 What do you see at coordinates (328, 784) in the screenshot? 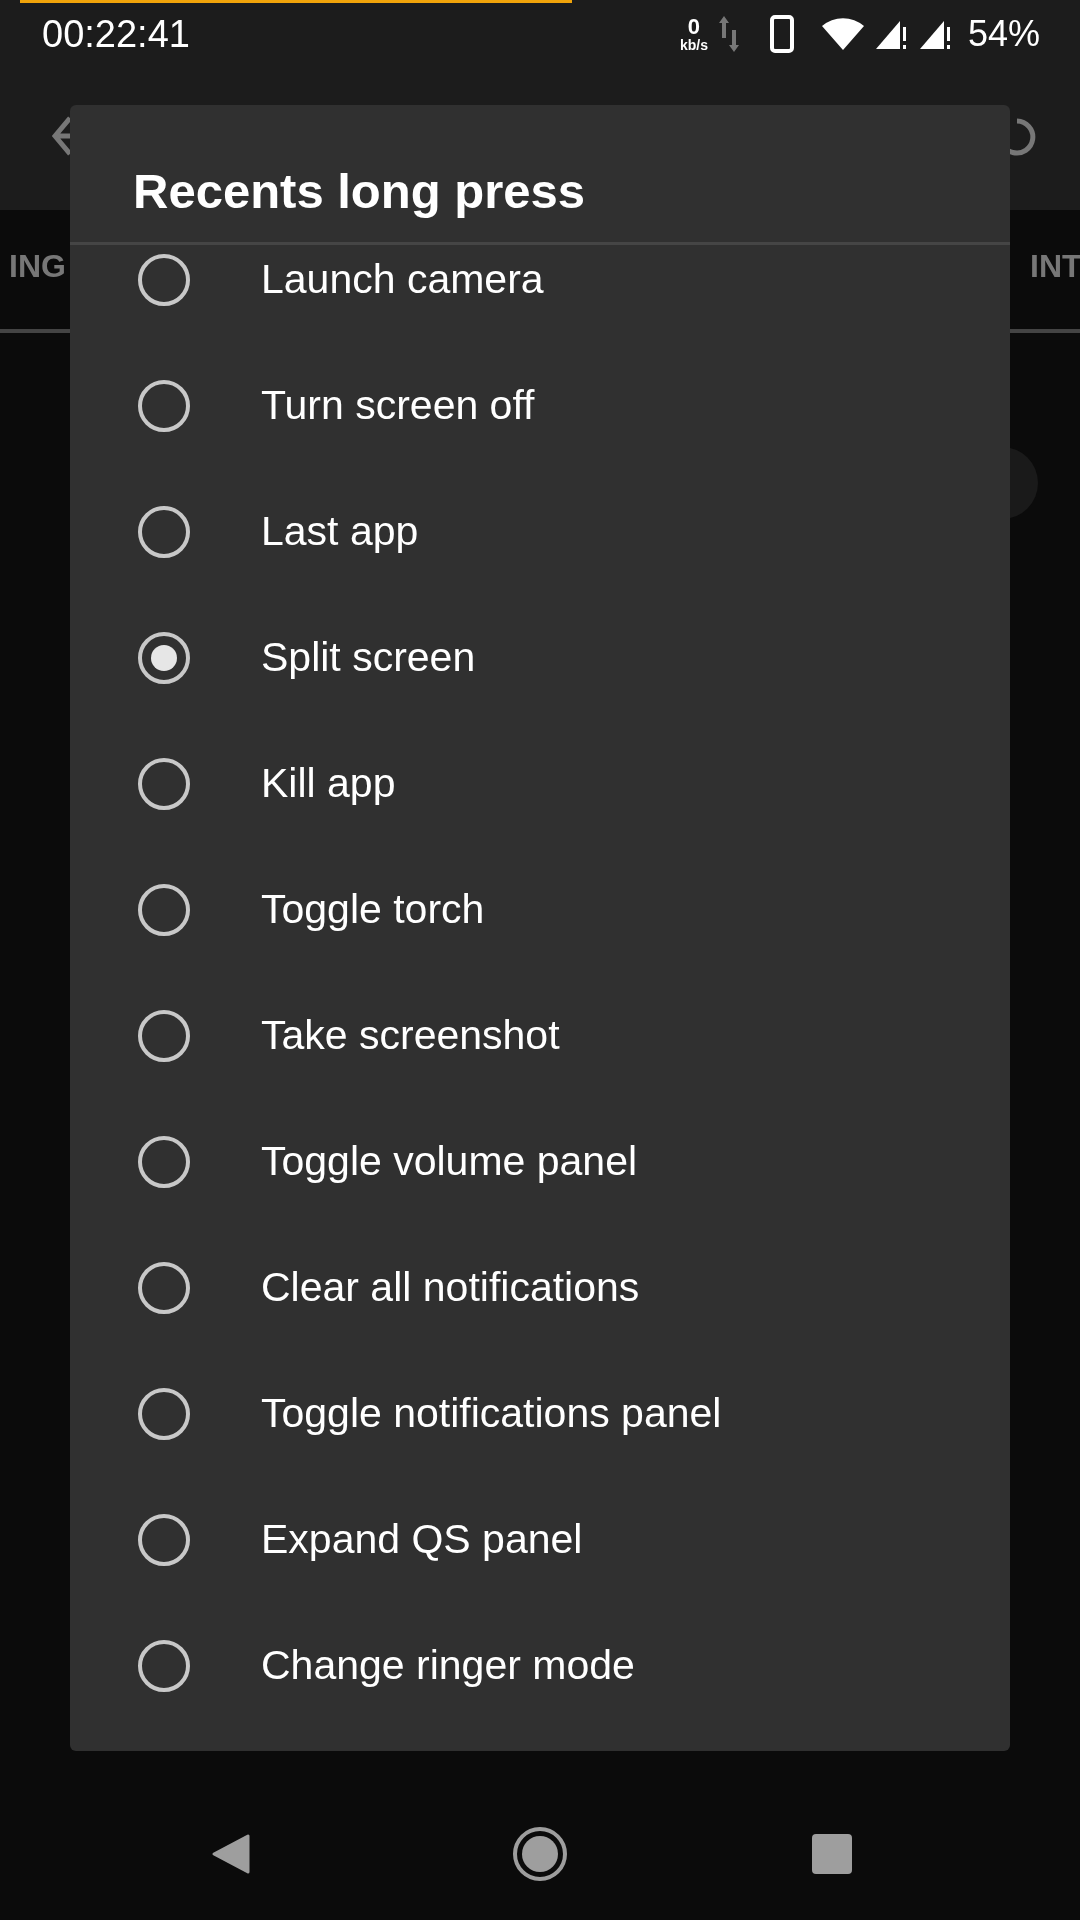
I see `option-label: Kill app` at bounding box center [328, 784].